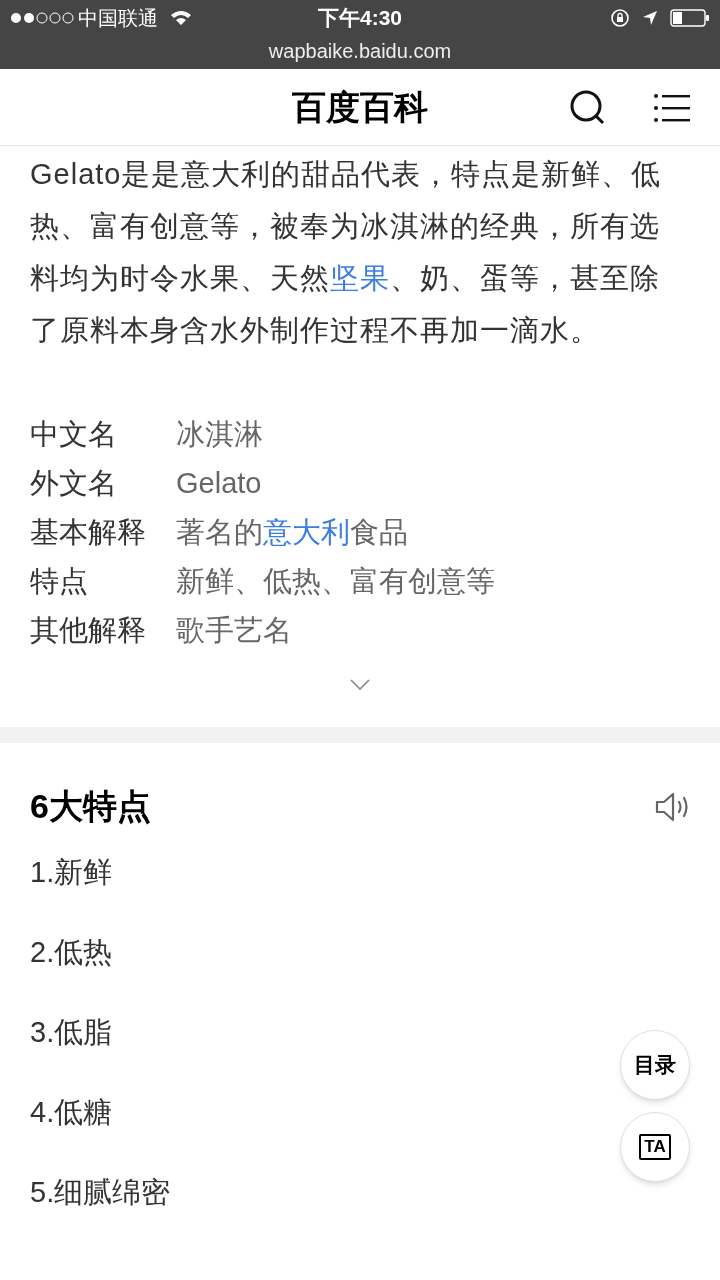 This screenshot has height=1280, width=720. I want to click on battery-icon, so click(690, 18).